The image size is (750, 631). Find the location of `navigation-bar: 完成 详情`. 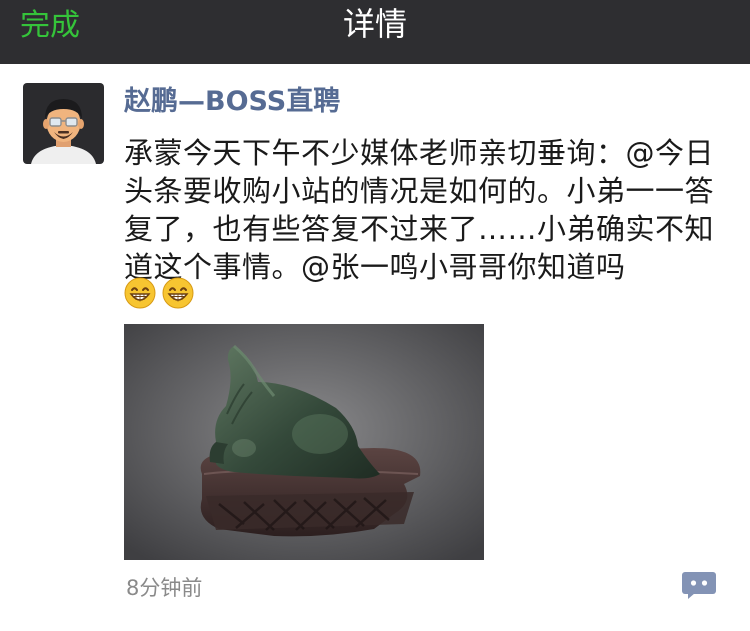

navigation-bar: 完成 详情 is located at coordinates (375, 32).